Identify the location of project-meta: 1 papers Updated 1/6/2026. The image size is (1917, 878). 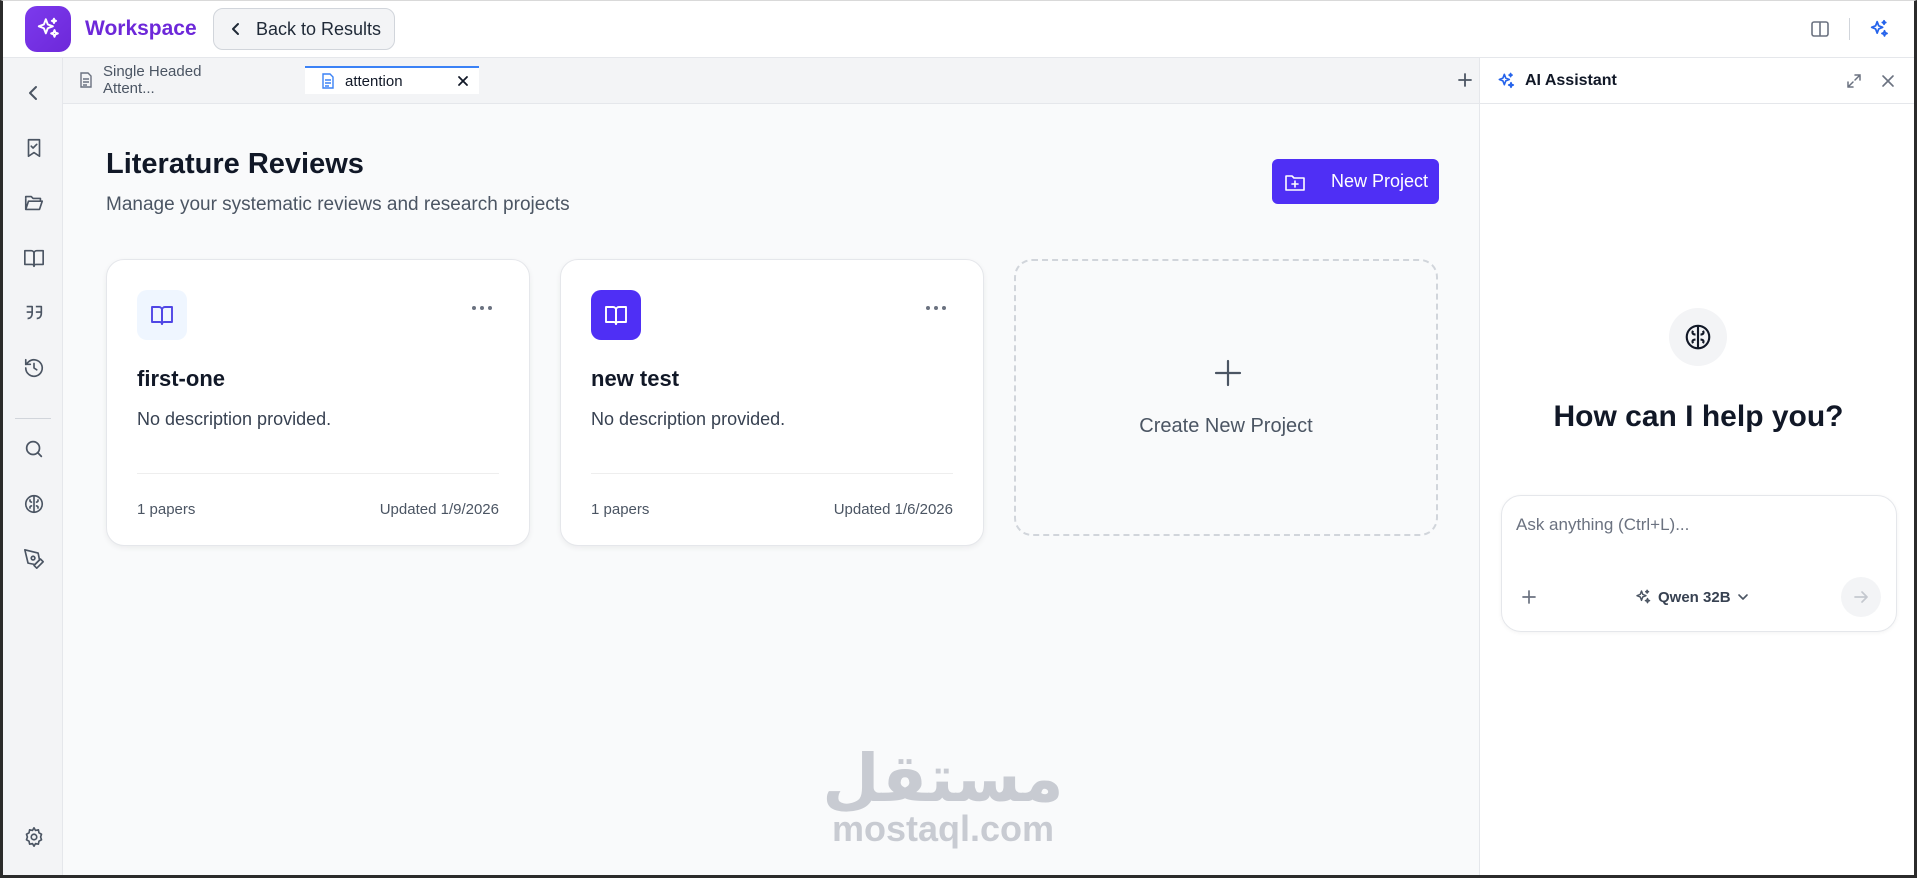
(772, 509).